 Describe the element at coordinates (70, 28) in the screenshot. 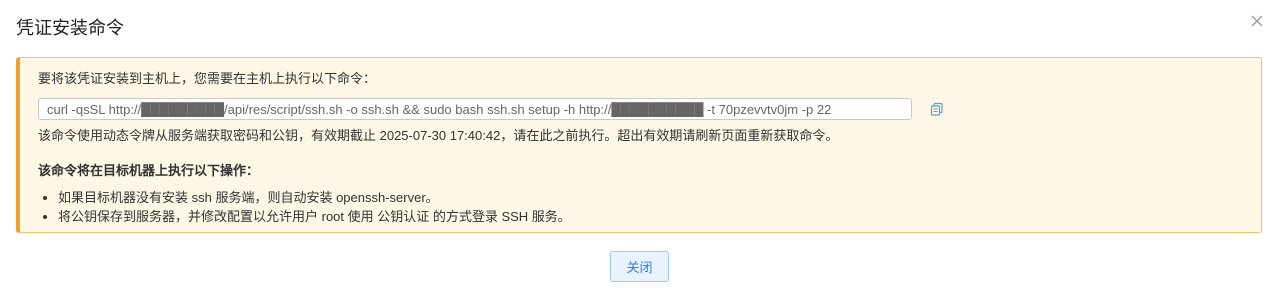

I see `dialog-title: 凭证安装命令` at that location.